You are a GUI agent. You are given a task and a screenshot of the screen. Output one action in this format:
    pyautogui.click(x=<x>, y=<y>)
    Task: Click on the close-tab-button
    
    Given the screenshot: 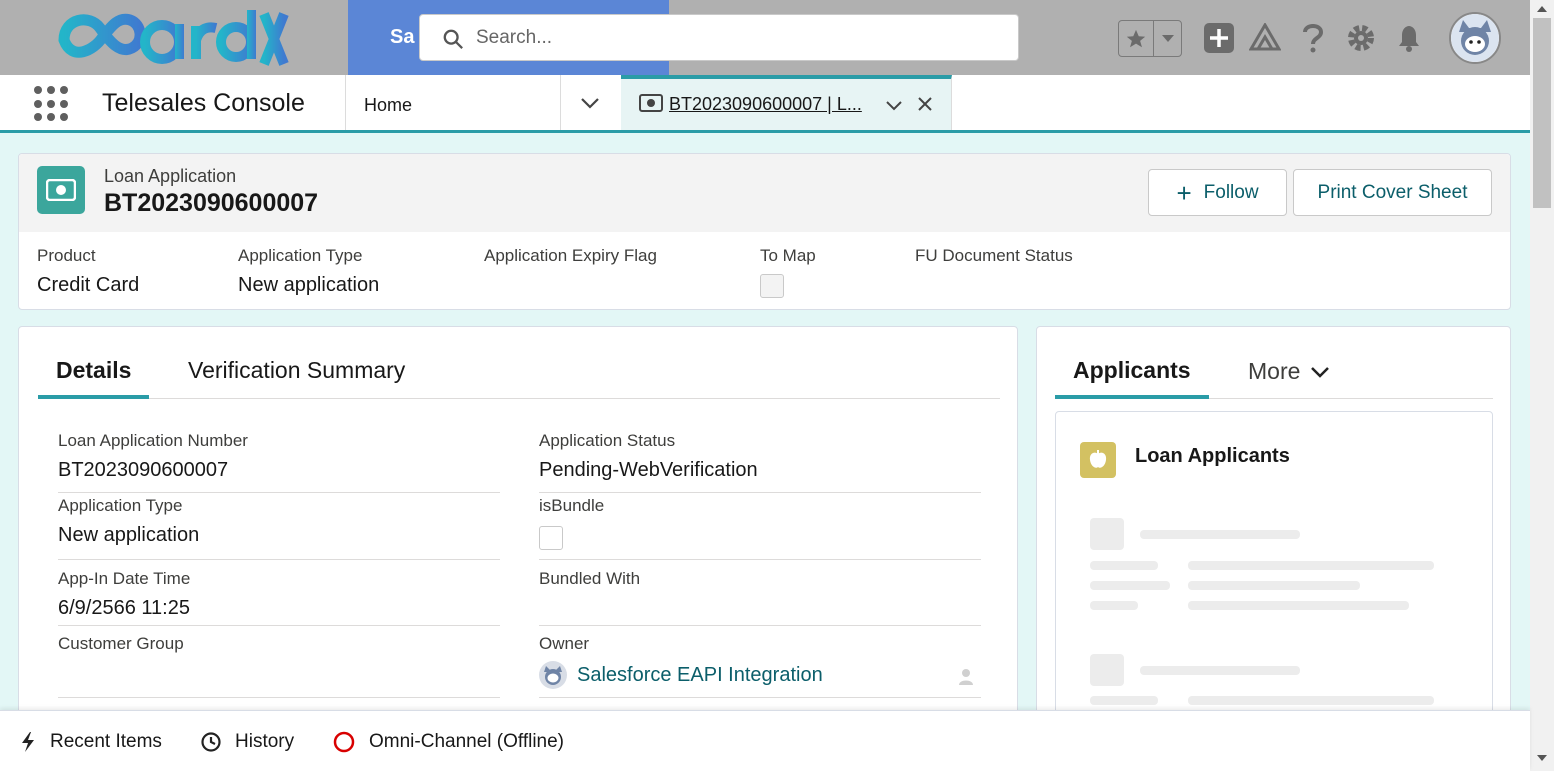 What is the action you would take?
    pyautogui.click(x=925, y=106)
    